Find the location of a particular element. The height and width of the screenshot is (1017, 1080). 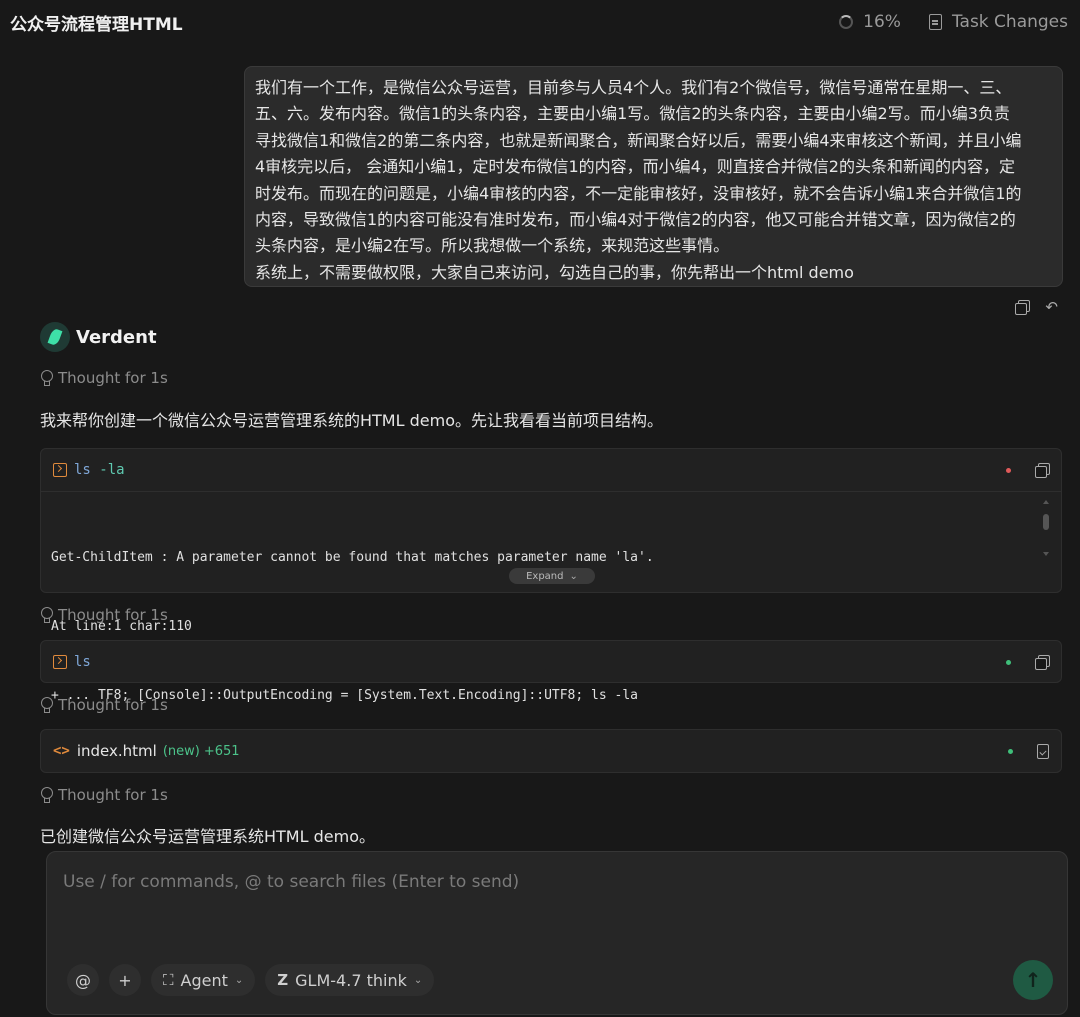

composer-toolbar: @ + ⛶ Agent ⌄ Z GLM-4.7 think ⌄ is located at coordinates (251, 980).